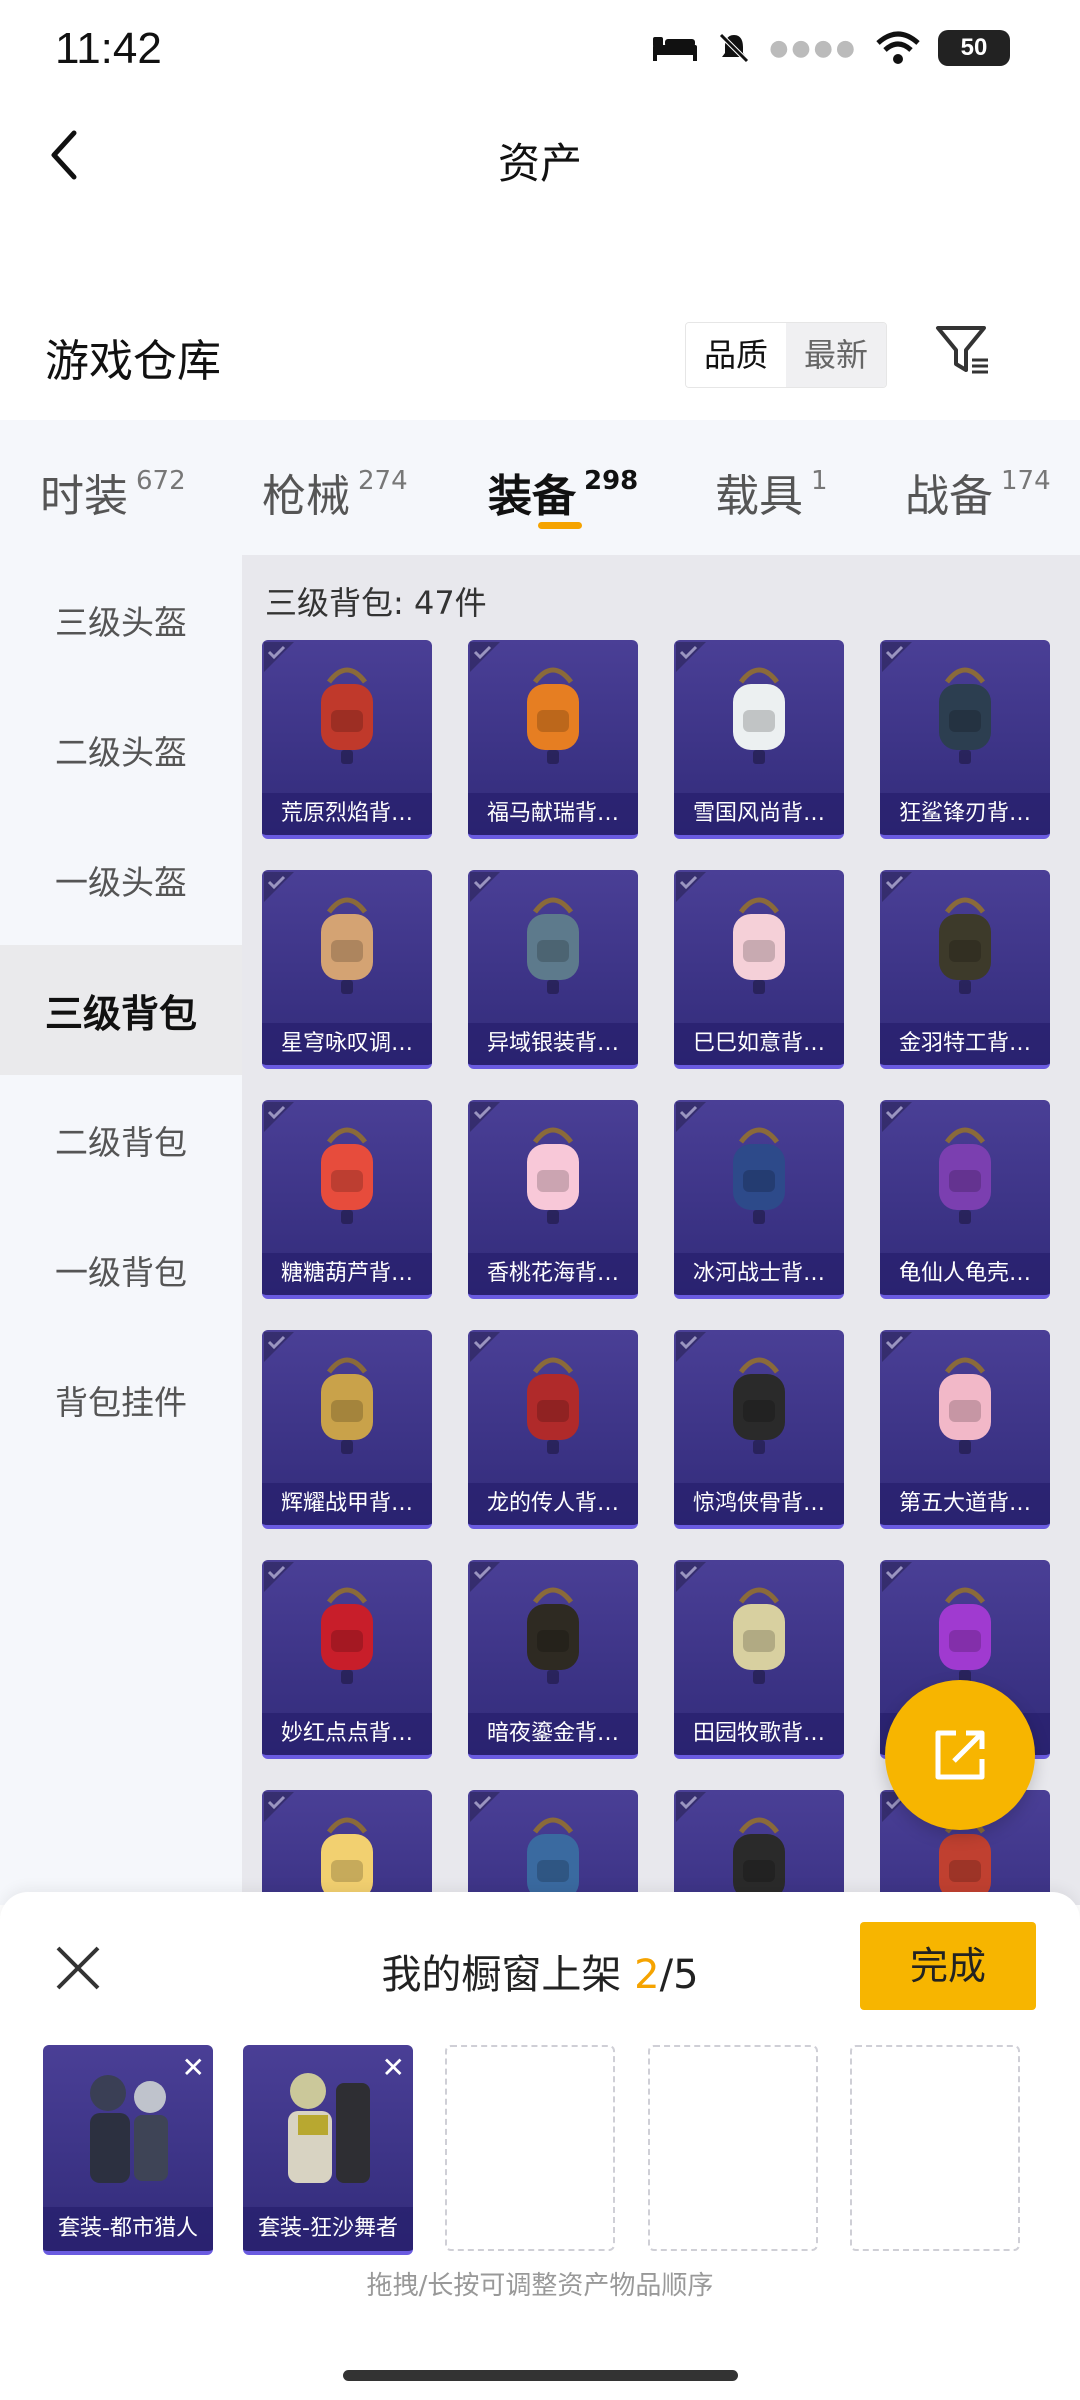 The image size is (1080, 2400). Describe the element at coordinates (736, 355) in the screenshot. I see `sort-quality-button: 品质` at that location.